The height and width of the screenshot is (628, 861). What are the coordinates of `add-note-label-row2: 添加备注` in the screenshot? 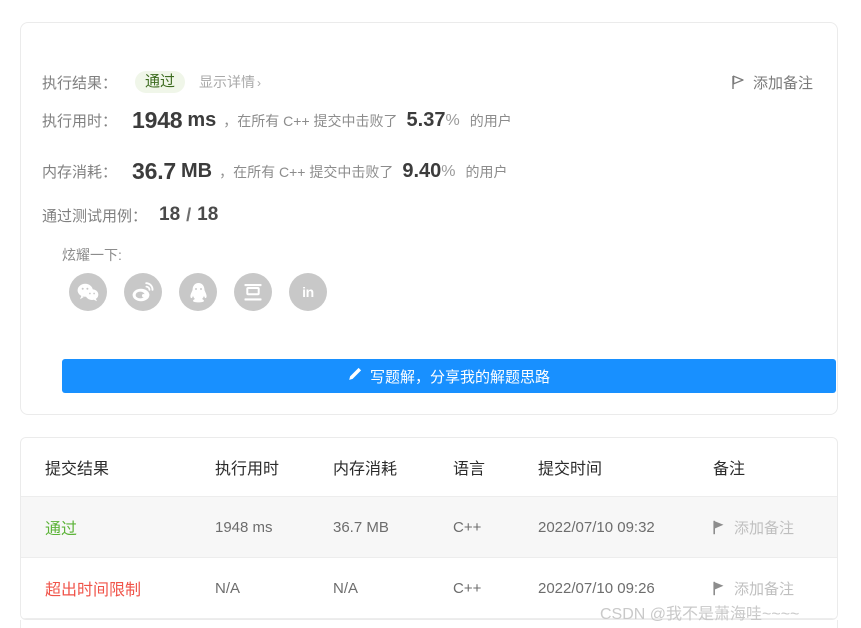 It's located at (764, 589).